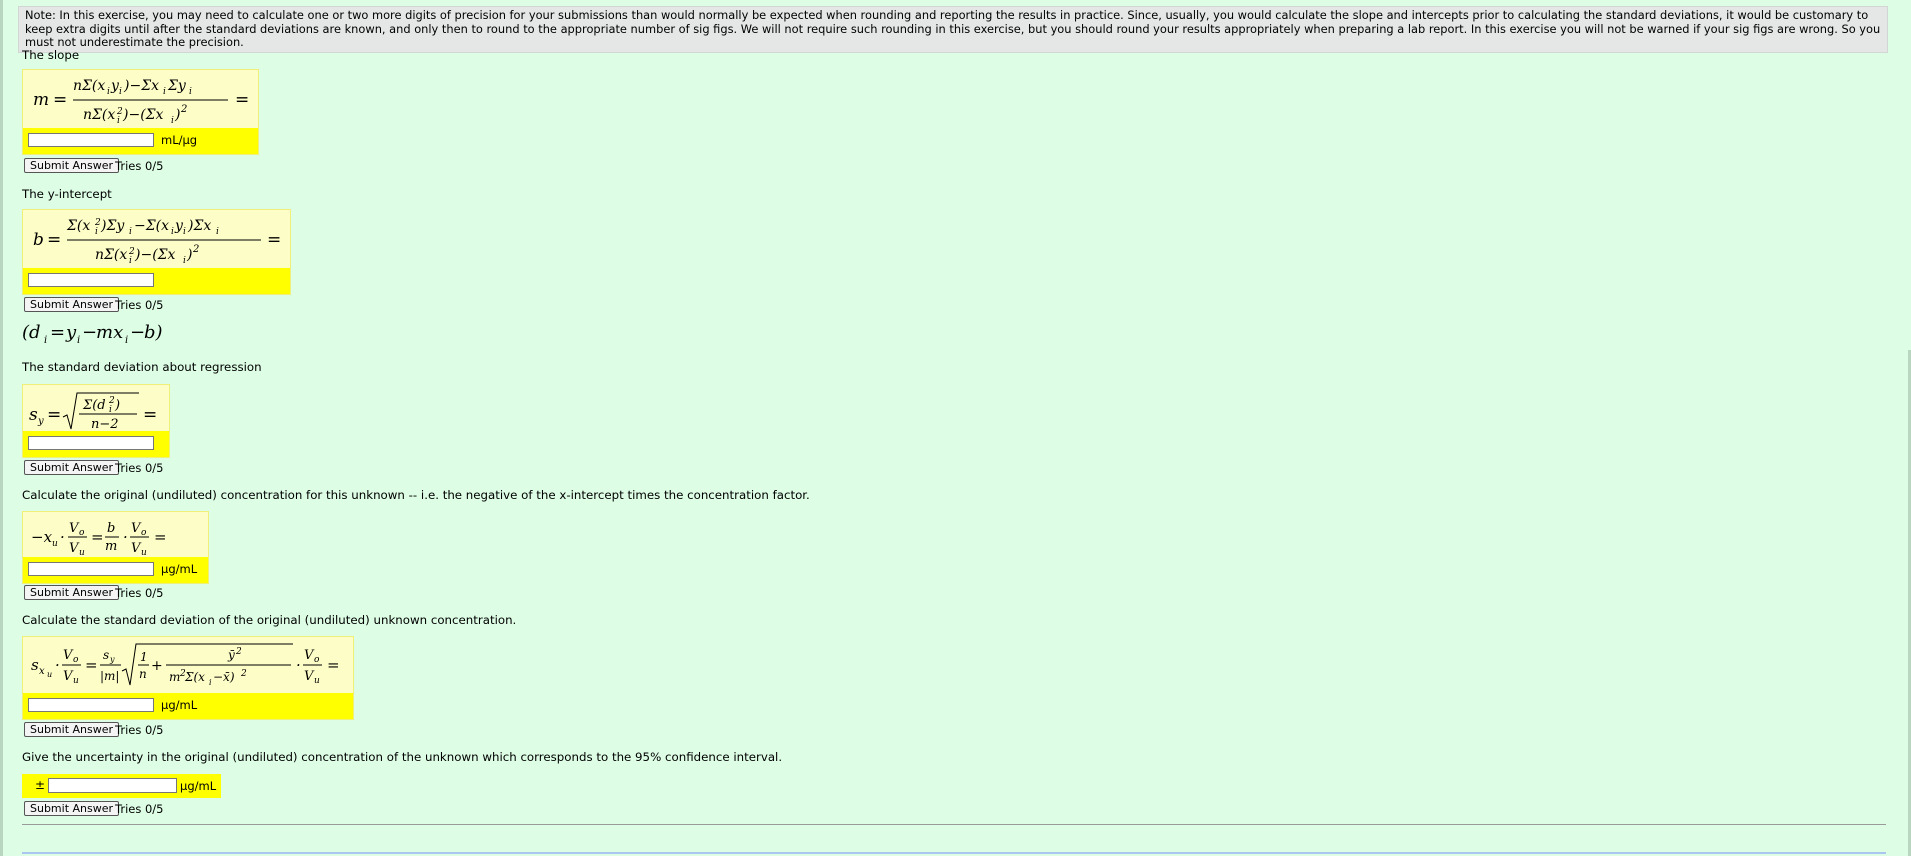 The width and height of the screenshot is (1911, 856). What do you see at coordinates (91, 569) in the screenshot?
I see `conc-answer-input` at bounding box center [91, 569].